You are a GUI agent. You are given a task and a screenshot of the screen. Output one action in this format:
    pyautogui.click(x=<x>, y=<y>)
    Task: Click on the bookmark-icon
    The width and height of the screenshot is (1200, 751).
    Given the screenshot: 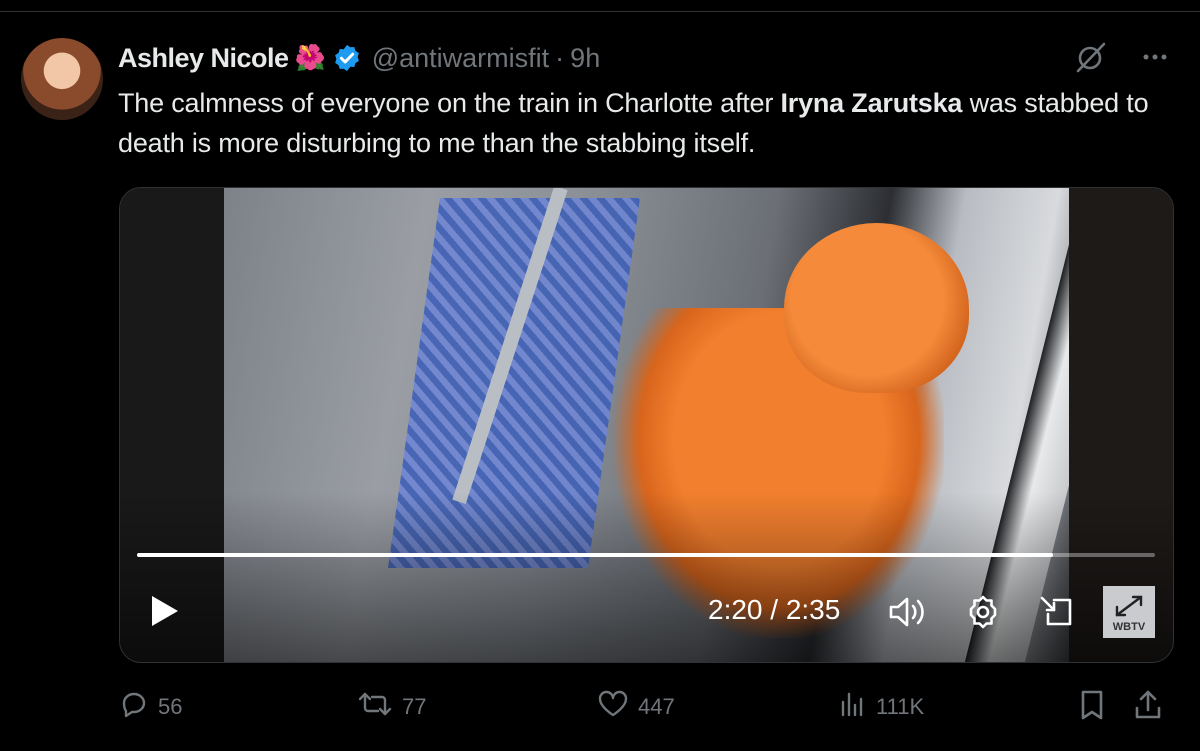 What is the action you would take?
    pyautogui.click(x=1092, y=708)
    